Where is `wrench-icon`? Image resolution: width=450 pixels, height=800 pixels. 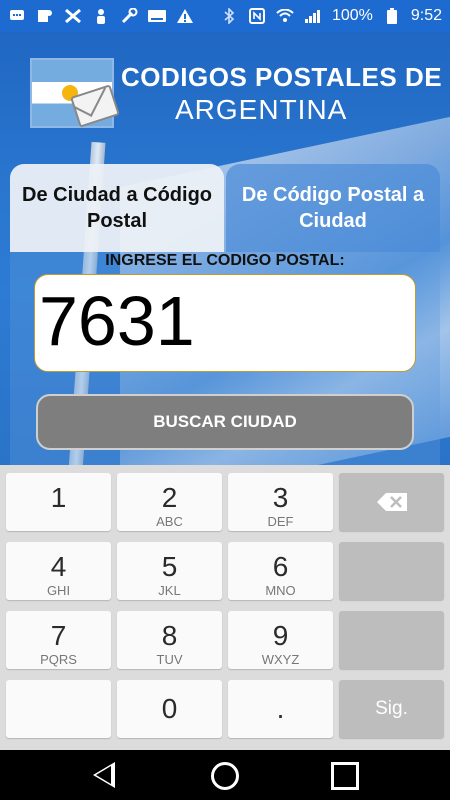
wrench-icon is located at coordinates (129, 16).